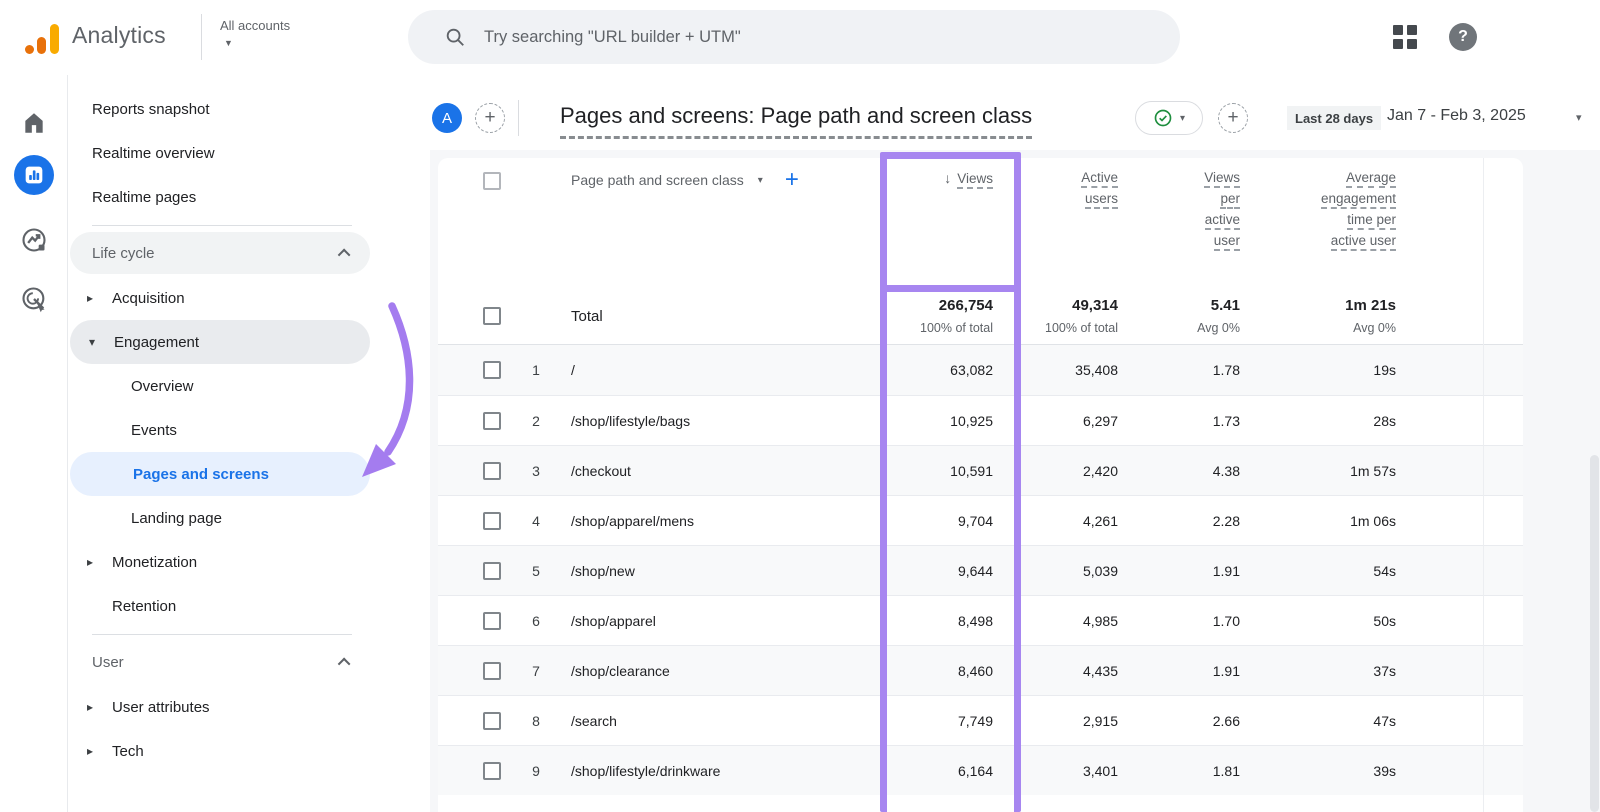  What do you see at coordinates (201, 474) in the screenshot?
I see `sidebar-item-label: Pages and screens` at bounding box center [201, 474].